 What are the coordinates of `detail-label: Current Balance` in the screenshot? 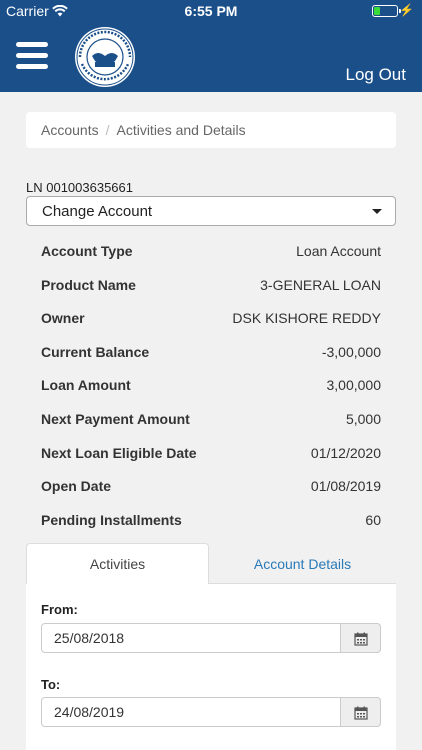 It's located at (95, 351).